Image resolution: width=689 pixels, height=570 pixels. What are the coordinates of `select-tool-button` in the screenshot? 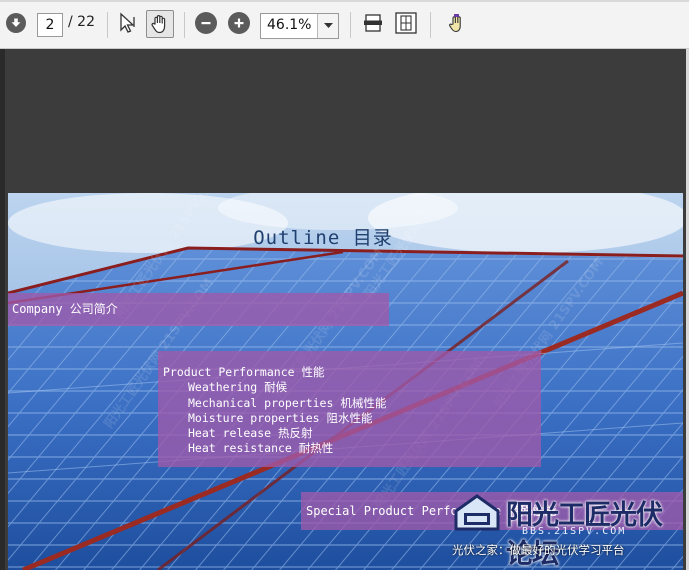 It's located at (127, 23).